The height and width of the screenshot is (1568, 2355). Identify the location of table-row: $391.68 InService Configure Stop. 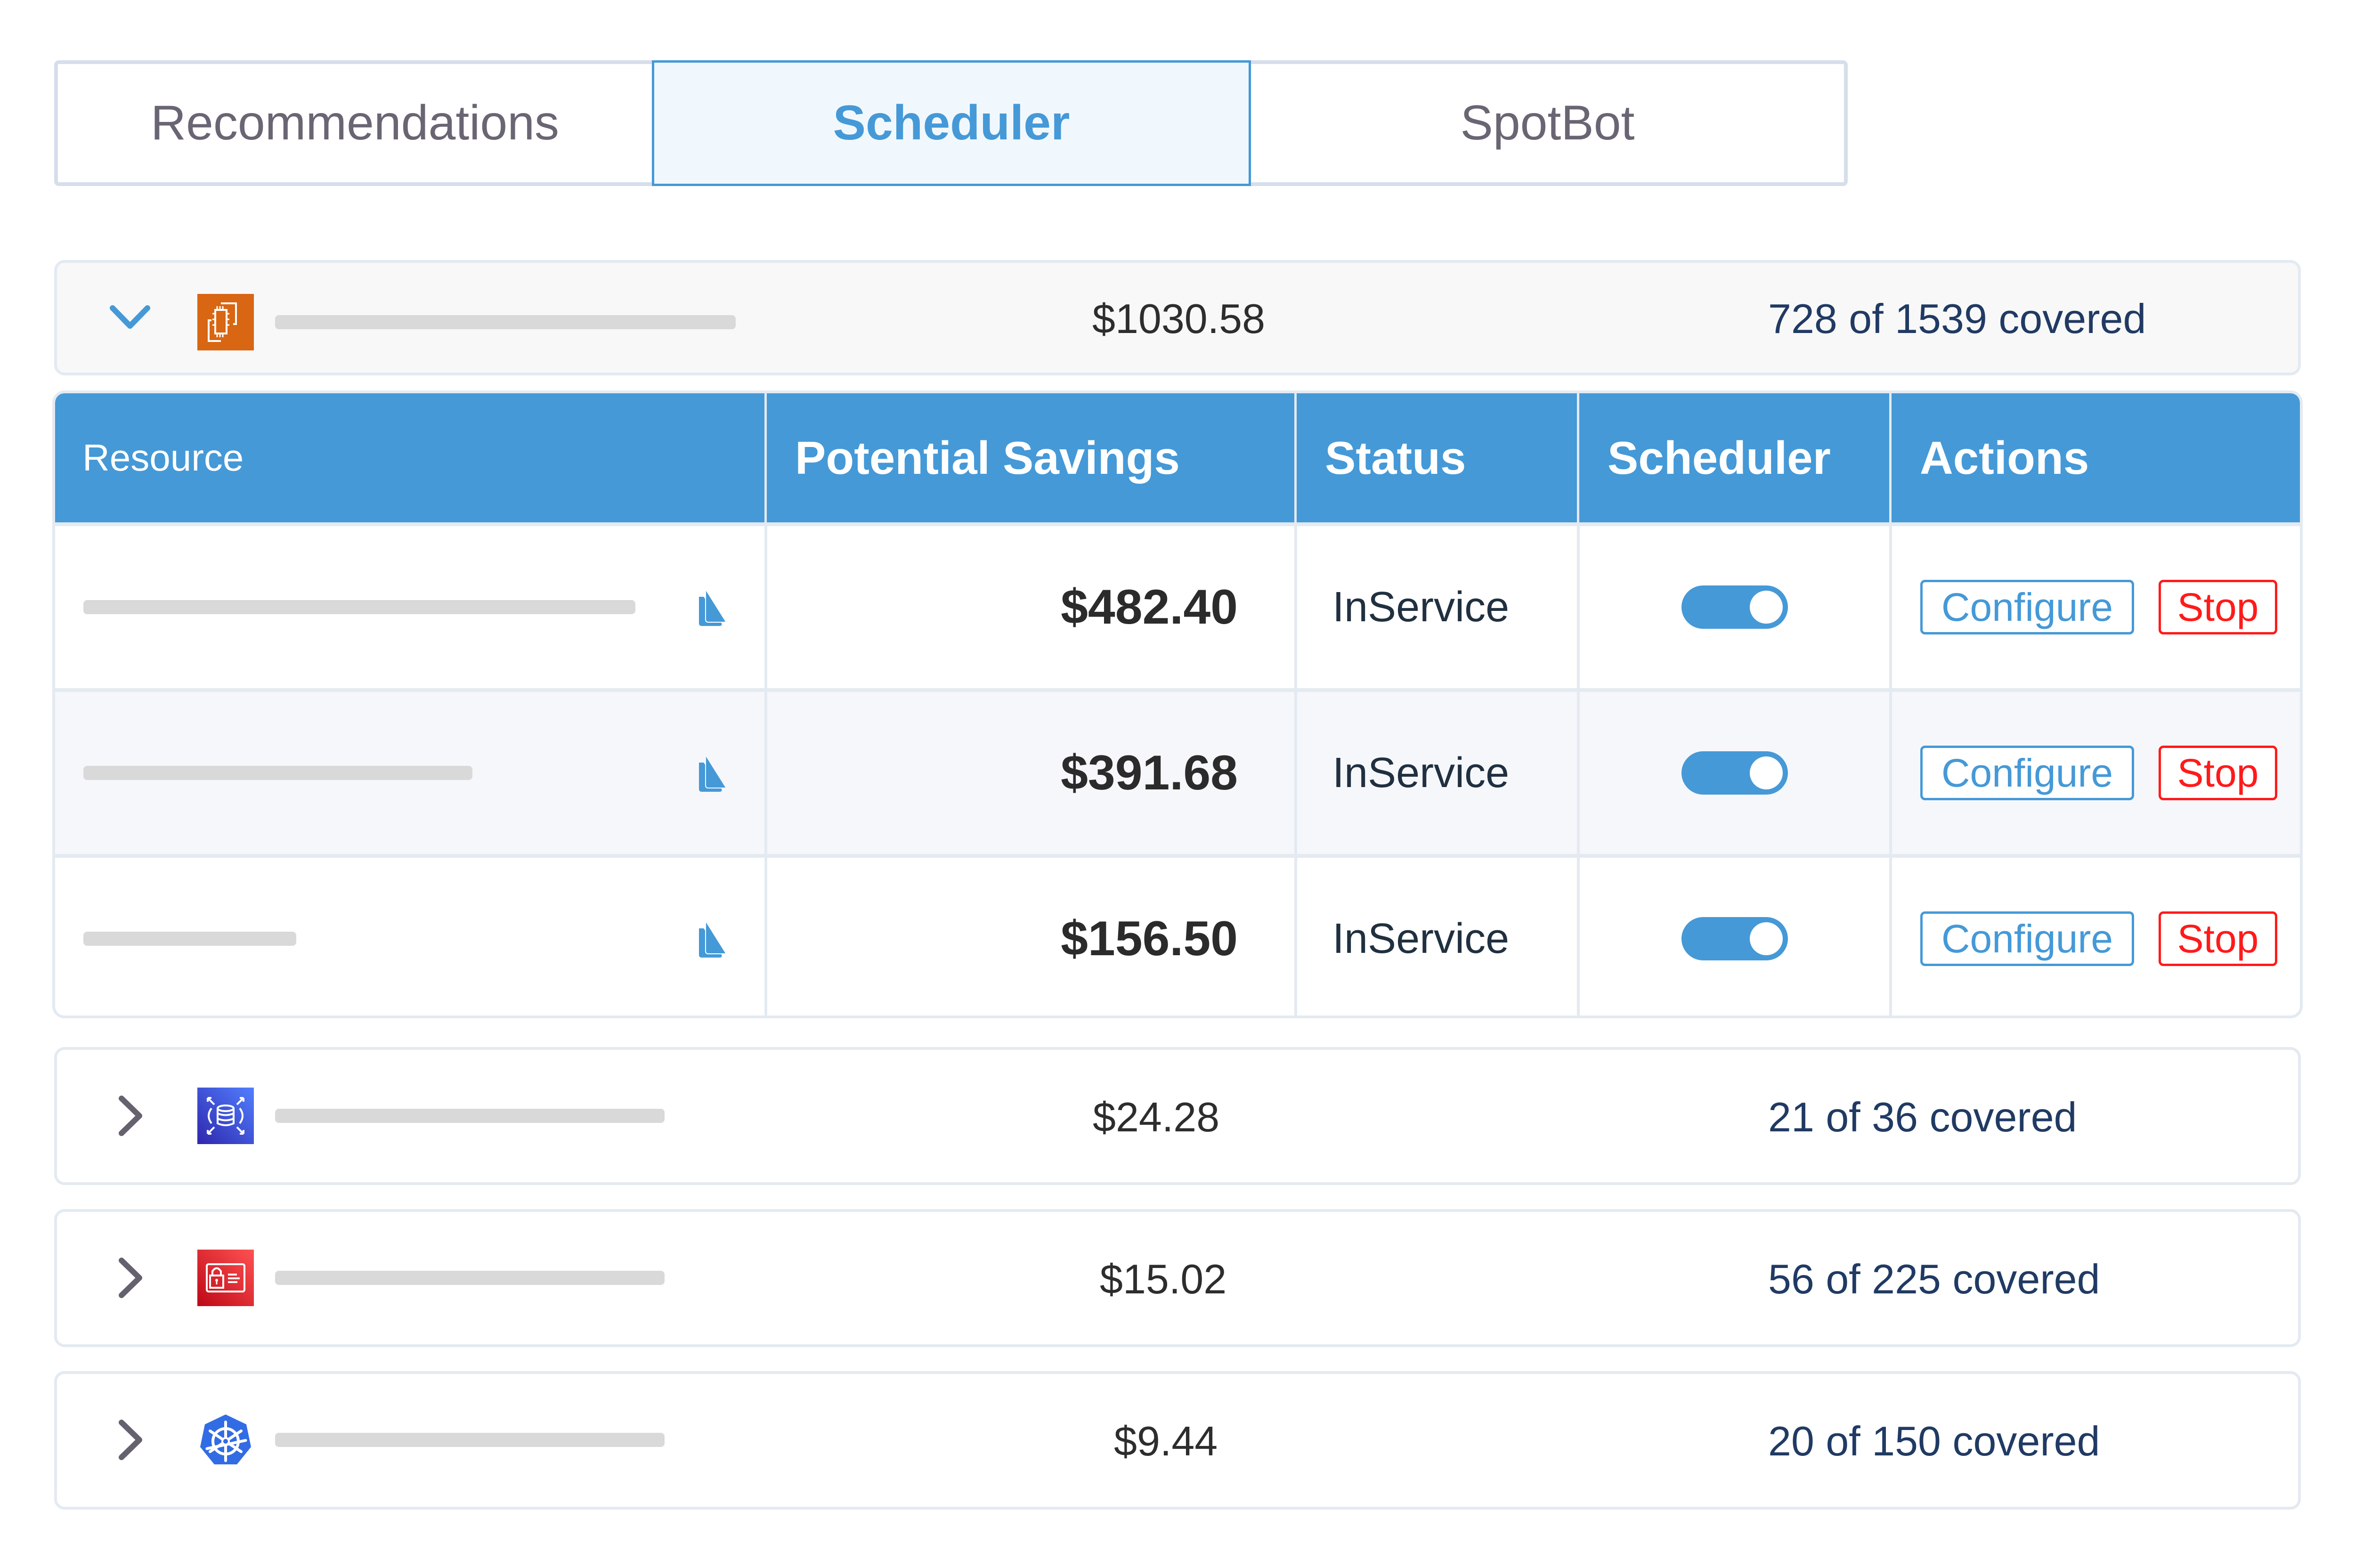
(1177, 771).